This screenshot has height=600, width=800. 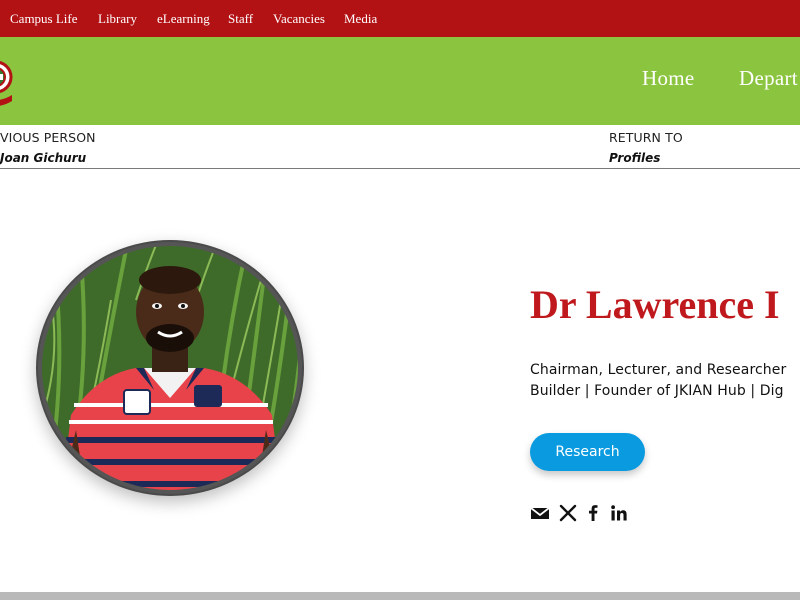 What do you see at coordinates (634, 158) in the screenshot?
I see `return-to-profiles-link: Profiles` at bounding box center [634, 158].